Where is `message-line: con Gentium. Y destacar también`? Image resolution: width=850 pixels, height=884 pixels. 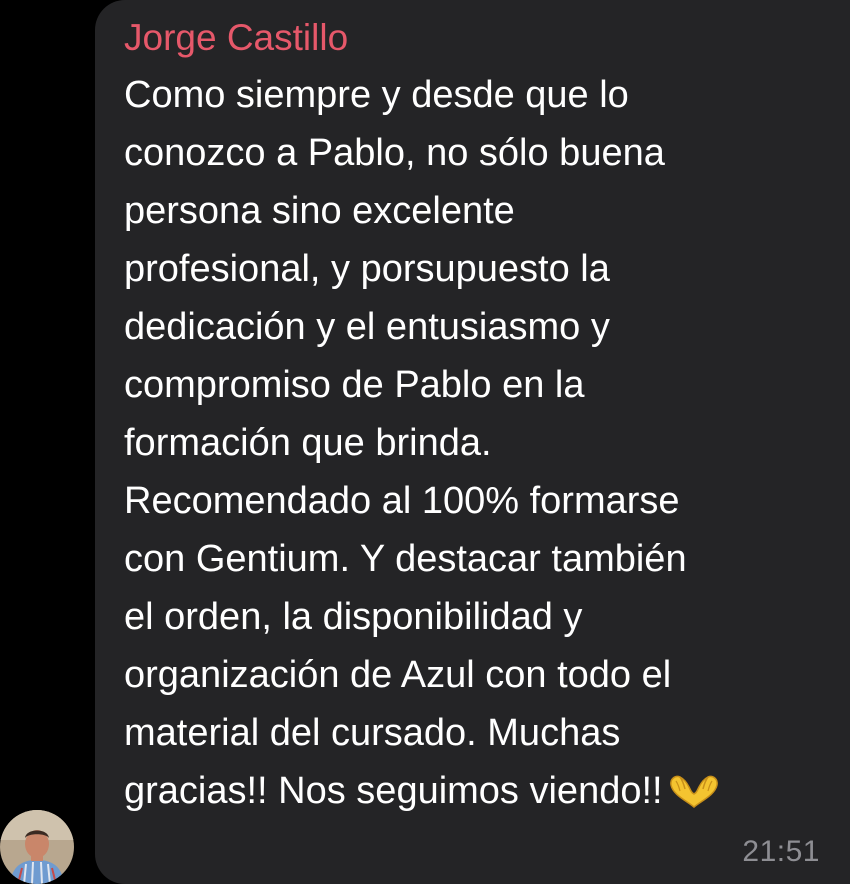
message-line: con Gentium. Y destacar también is located at coordinates (405, 559).